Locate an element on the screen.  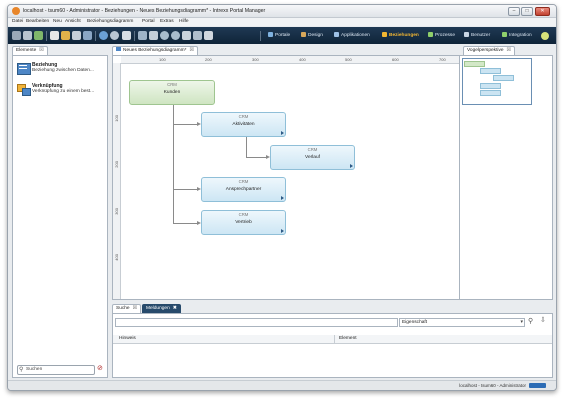
new-icon is located at coordinates (54, 35).